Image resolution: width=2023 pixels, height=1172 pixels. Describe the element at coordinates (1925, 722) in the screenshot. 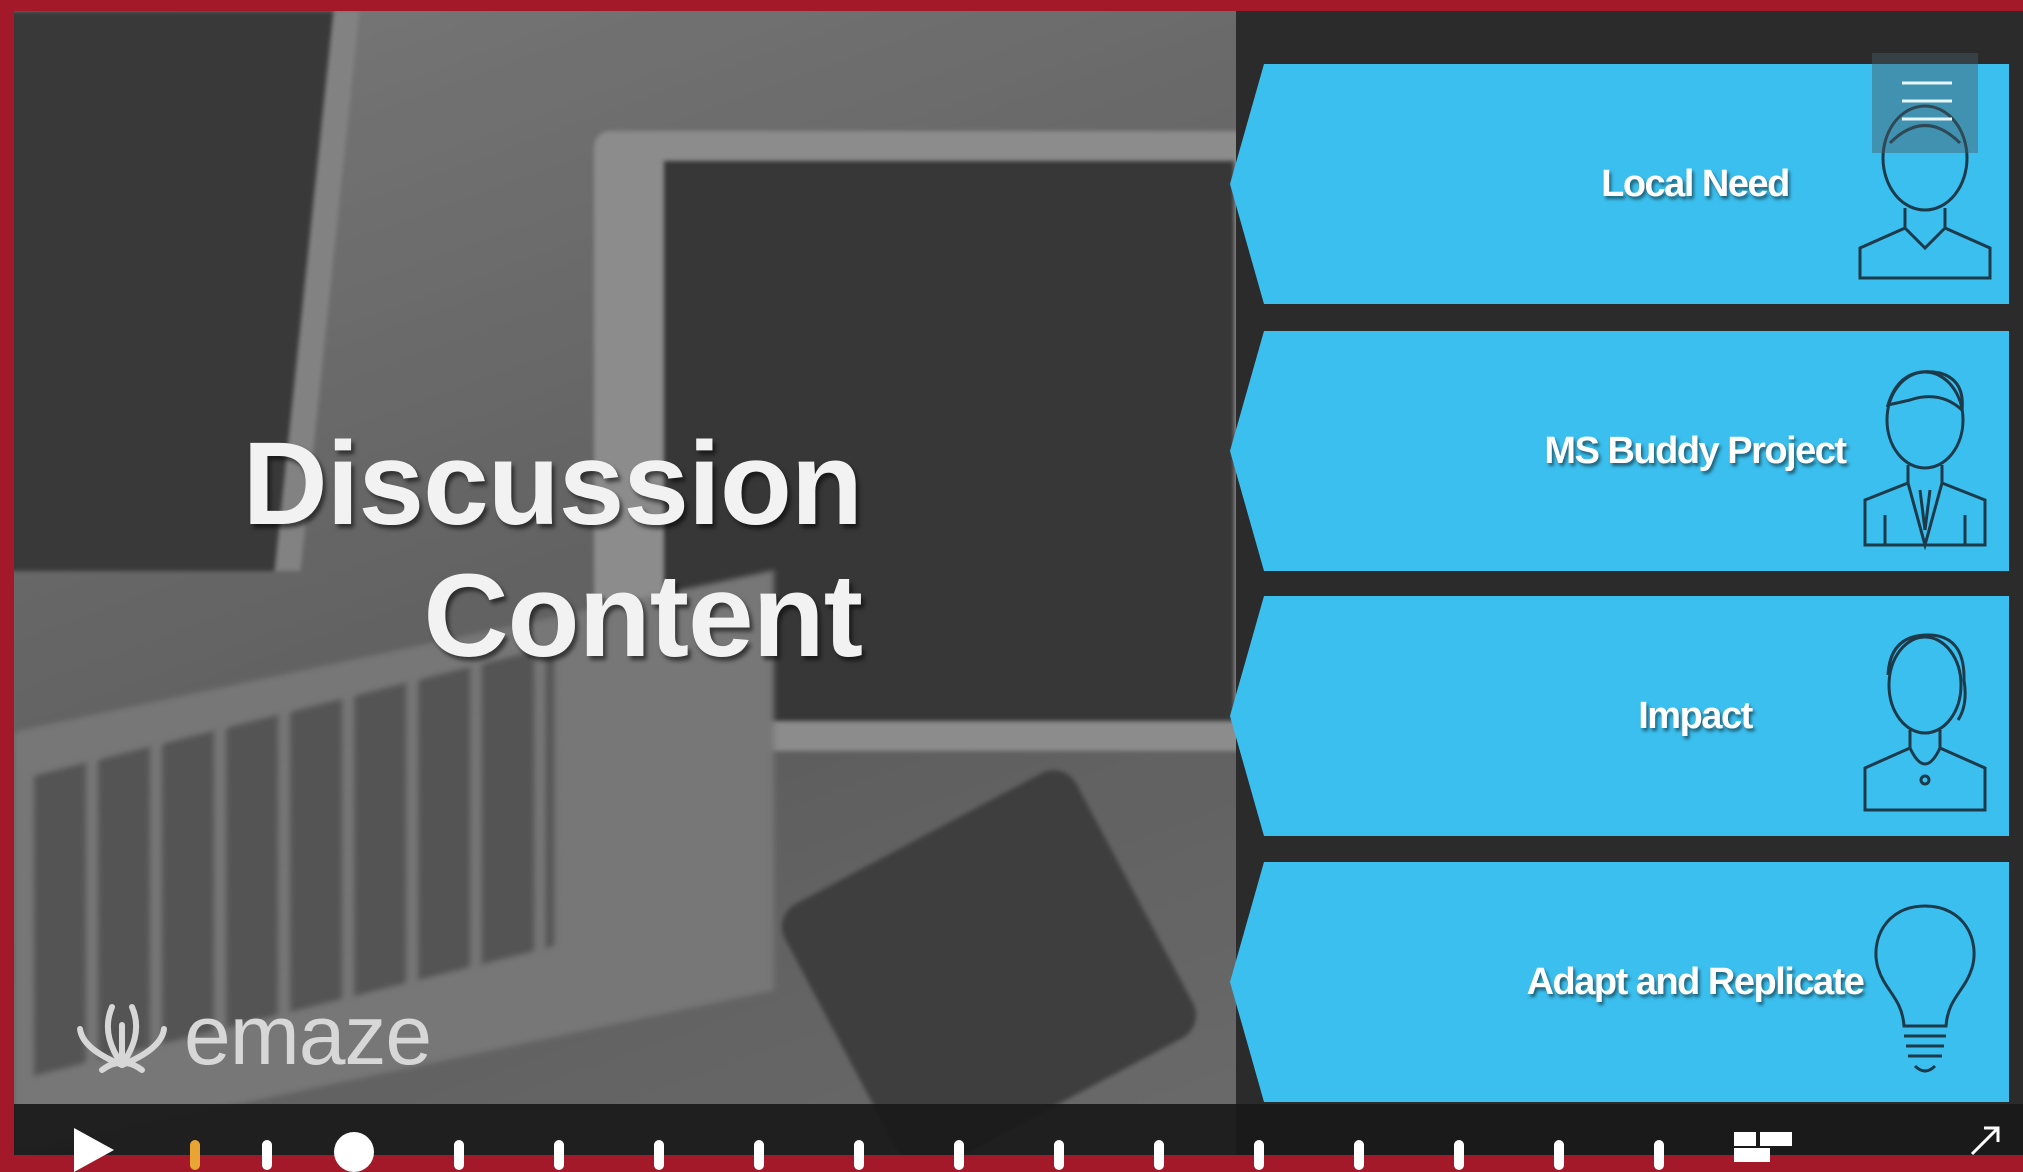

I see `woman-icon` at that location.